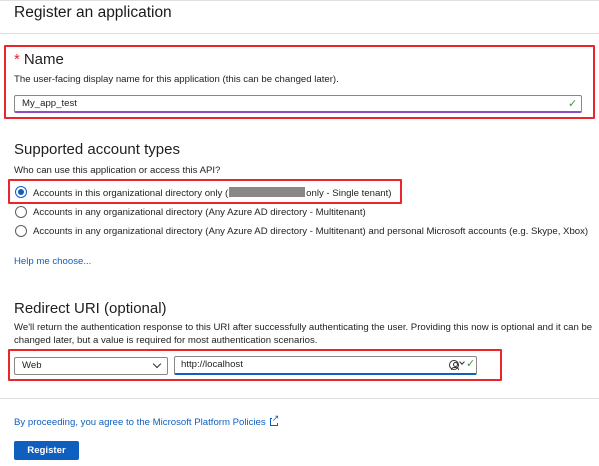 This screenshot has height=466, width=599. I want to click on account-types-heading: Supported account types, so click(97, 149).